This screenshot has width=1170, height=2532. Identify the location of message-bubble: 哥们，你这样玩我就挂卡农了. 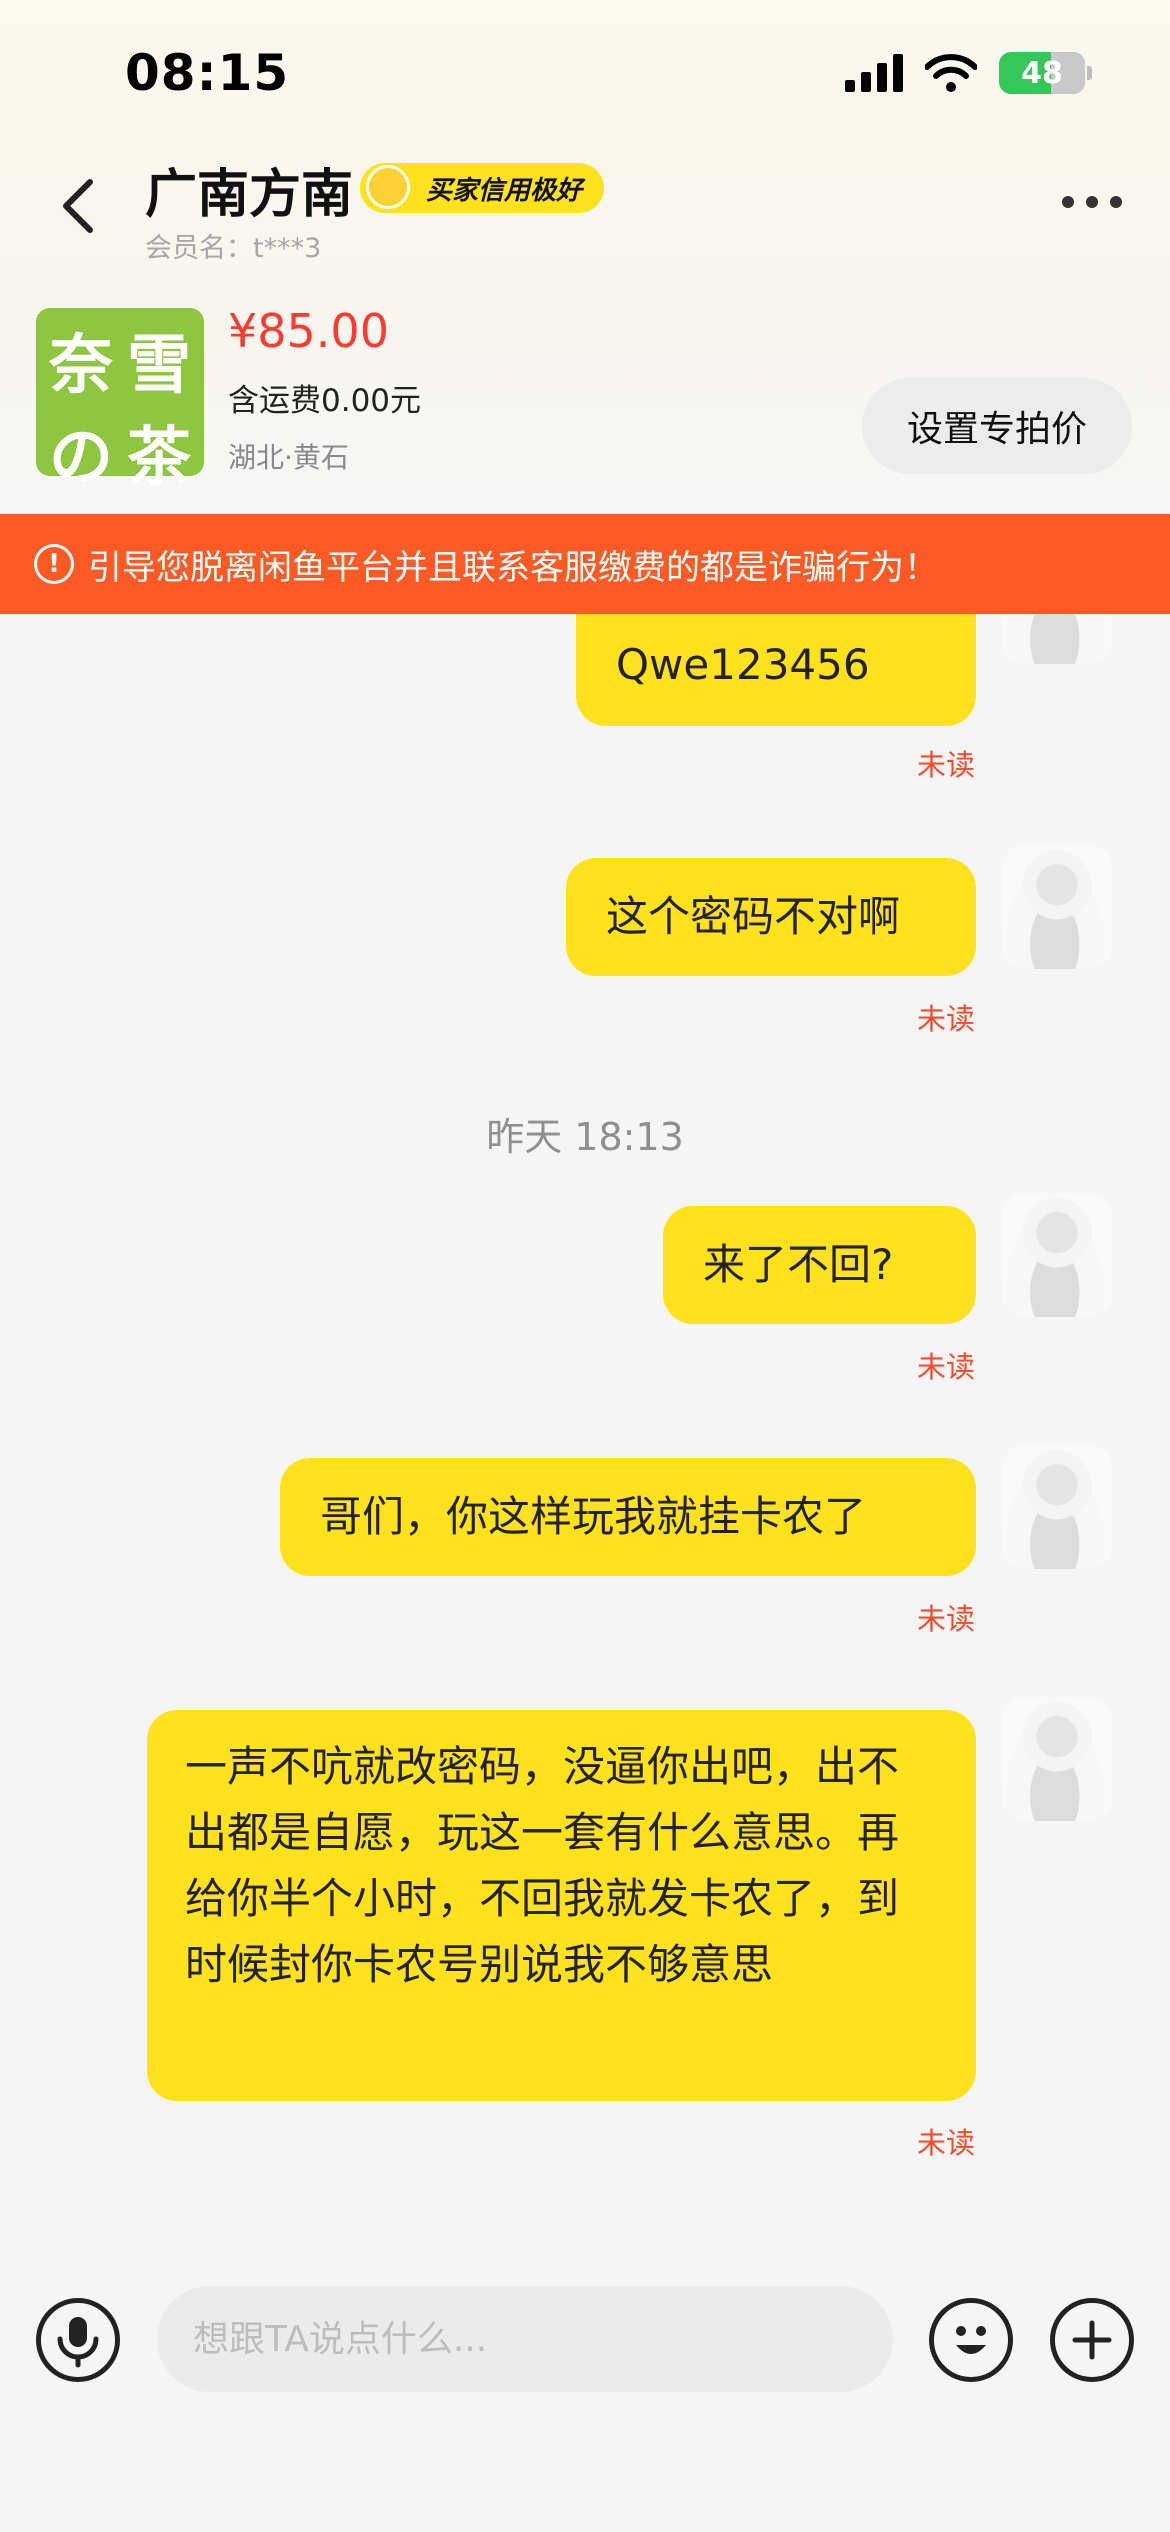
(628, 1517).